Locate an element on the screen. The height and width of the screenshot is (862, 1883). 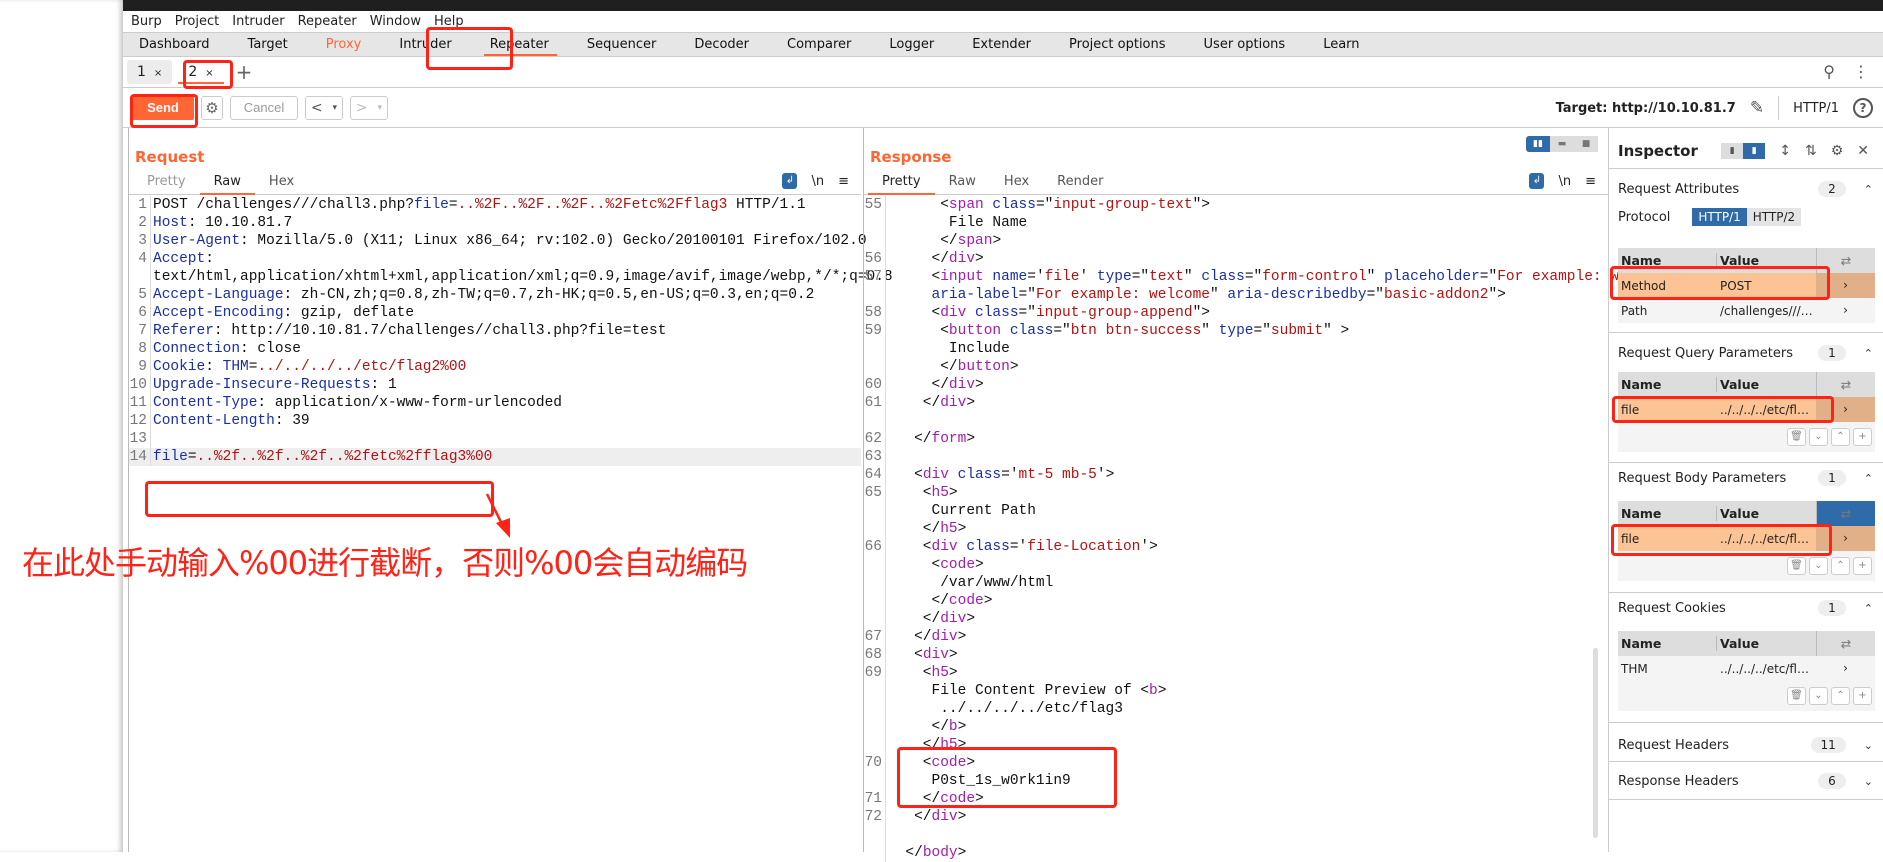
main-tab-extender: Extender is located at coordinates (1011, 45).